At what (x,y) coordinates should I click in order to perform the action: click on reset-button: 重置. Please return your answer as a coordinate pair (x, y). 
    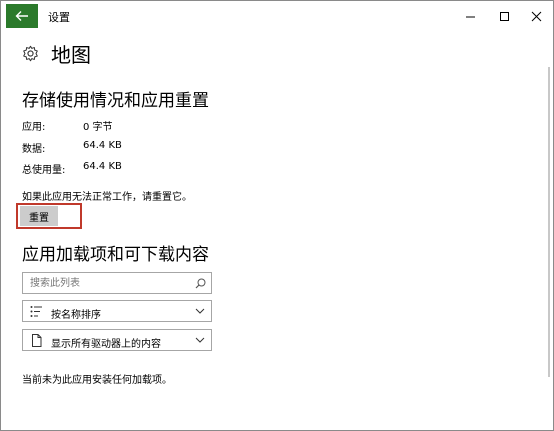
    Looking at the image, I should click on (39, 216).